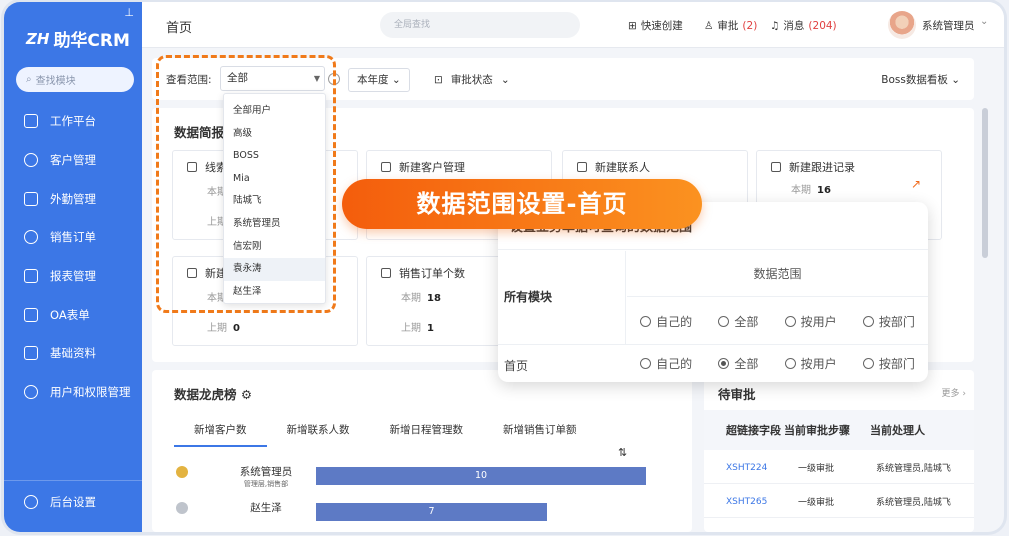 The image size is (1009, 536). What do you see at coordinates (73, 276) in the screenshot?
I see `sidebar-item-reports: 报表管理` at bounding box center [73, 276].